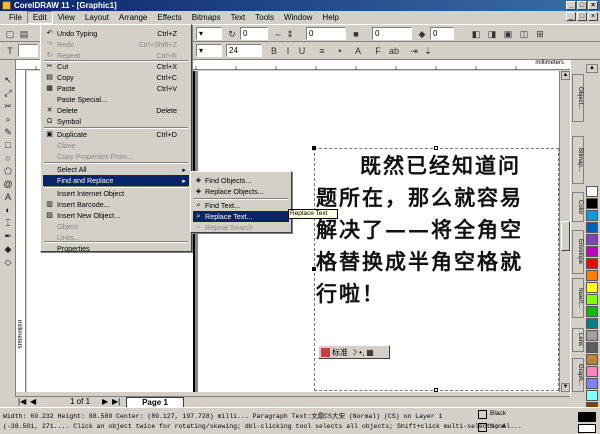  Describe the element at coordinates (8, 145) in the screenshot. I see `rectangle-tool-icon: □` at that location.